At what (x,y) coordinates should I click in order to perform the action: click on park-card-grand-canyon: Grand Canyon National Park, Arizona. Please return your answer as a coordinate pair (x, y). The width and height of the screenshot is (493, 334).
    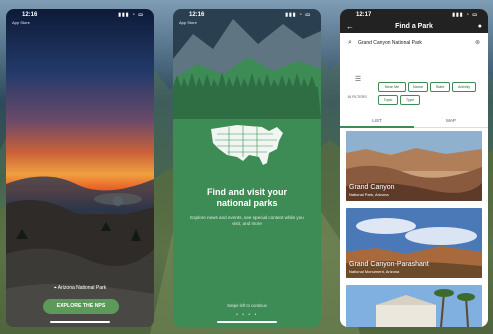
    Looking at the image, I should click on (414, 166).